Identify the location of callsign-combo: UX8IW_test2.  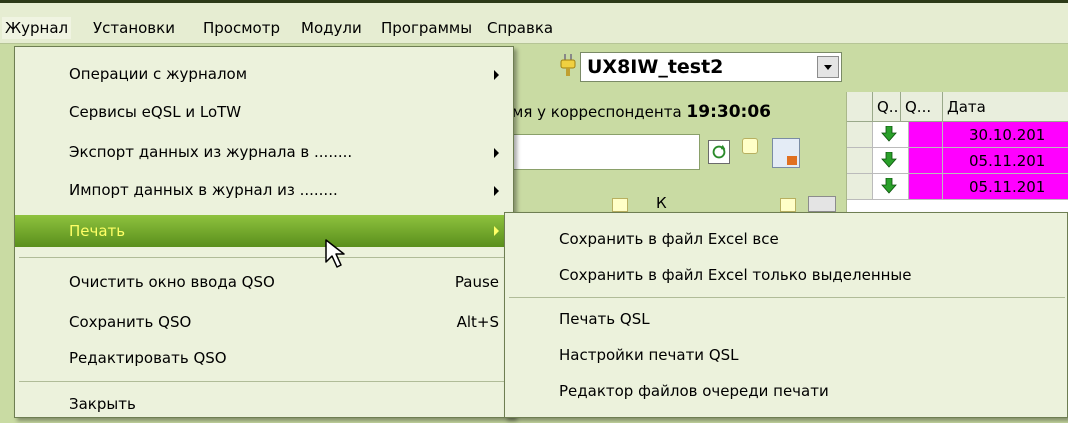
(711, 67).